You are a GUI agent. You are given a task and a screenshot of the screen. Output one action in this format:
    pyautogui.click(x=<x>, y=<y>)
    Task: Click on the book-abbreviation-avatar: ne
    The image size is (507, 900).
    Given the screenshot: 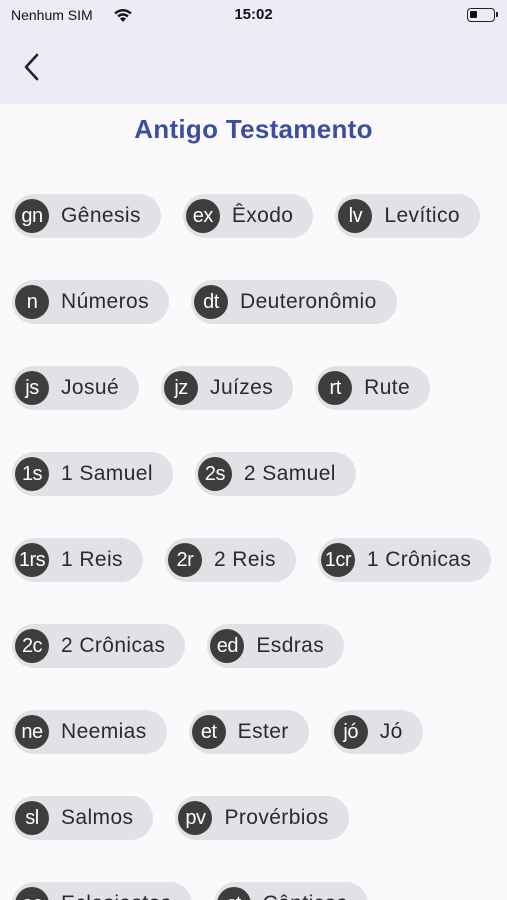 What is the action you would take?
    pyautogui.click(x=32, y=732)
    